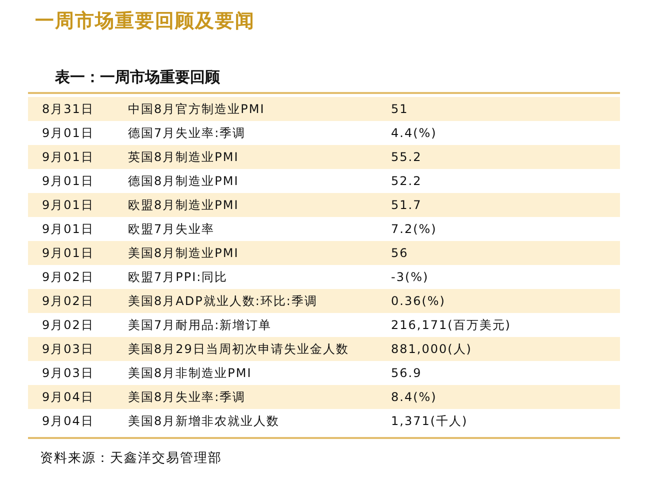  What do you see at coordinates (184, 205) in the screenshot?
I see `event-cell-text: 欧盟8月制造业PMI` at bounding box center [184, 205].